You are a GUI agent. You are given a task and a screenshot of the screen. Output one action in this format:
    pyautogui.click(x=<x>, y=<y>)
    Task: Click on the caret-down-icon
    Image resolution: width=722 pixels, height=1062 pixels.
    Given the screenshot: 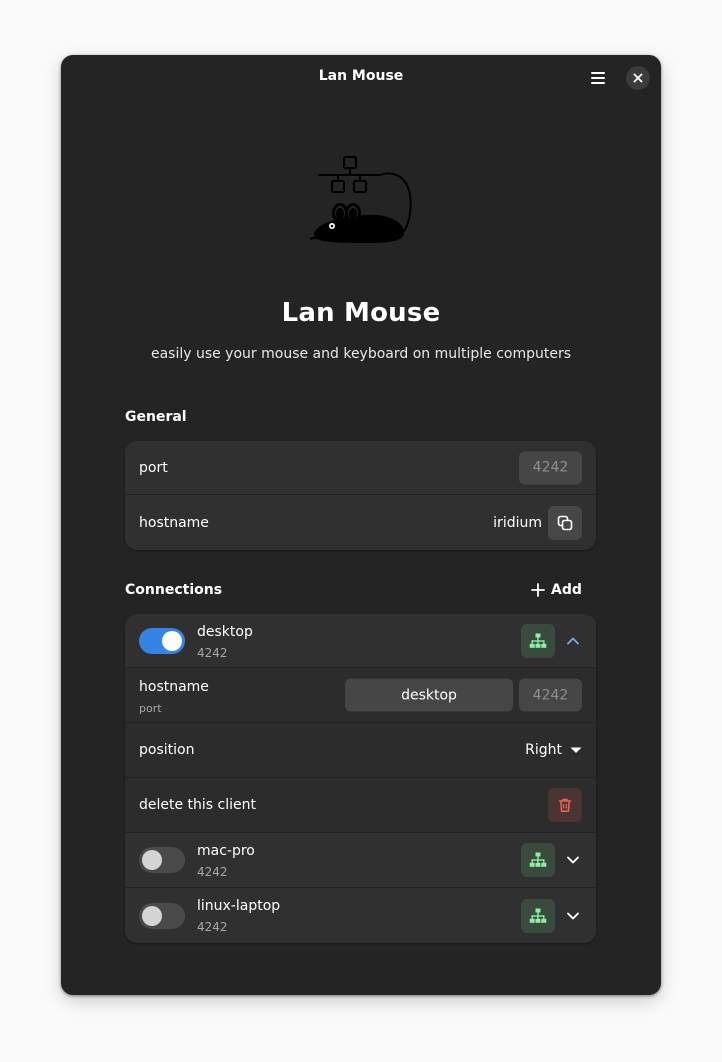 What is the action you would take?
    pyautogui.click(x=576, y=750)
    